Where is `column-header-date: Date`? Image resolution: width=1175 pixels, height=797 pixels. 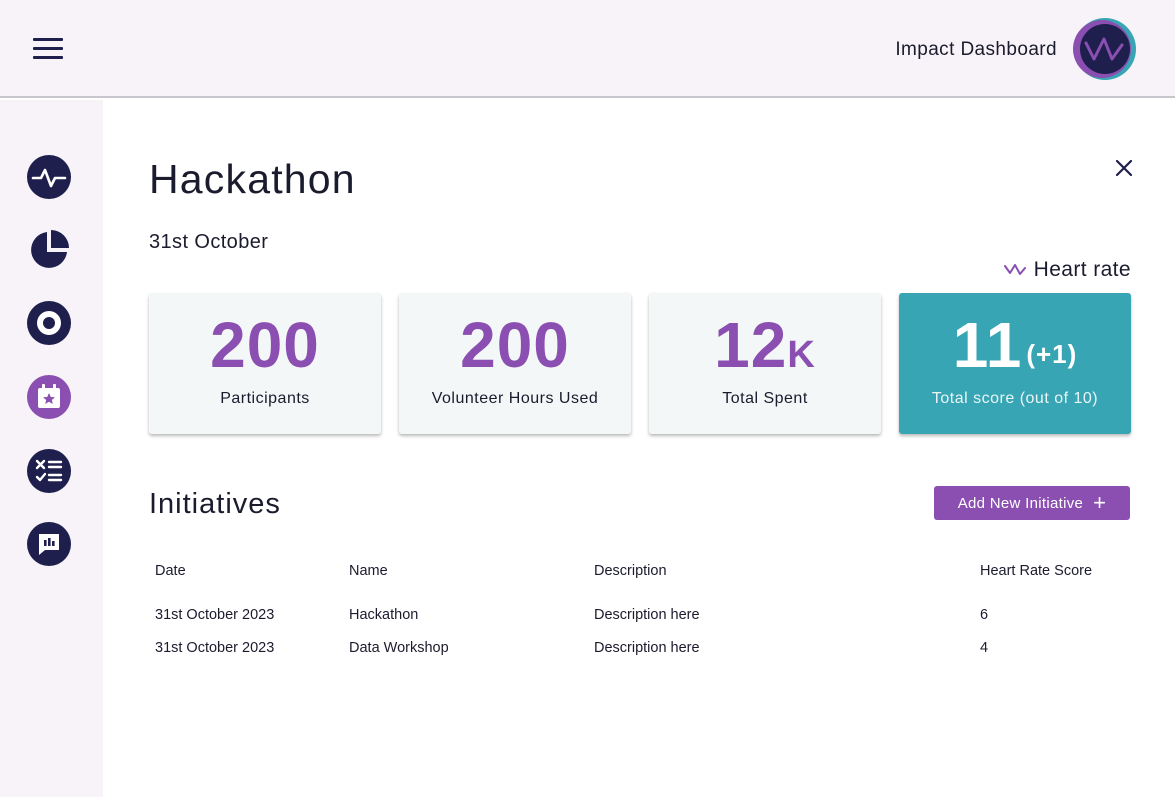
column-header-date: Date is located at coordinates (170, 571).